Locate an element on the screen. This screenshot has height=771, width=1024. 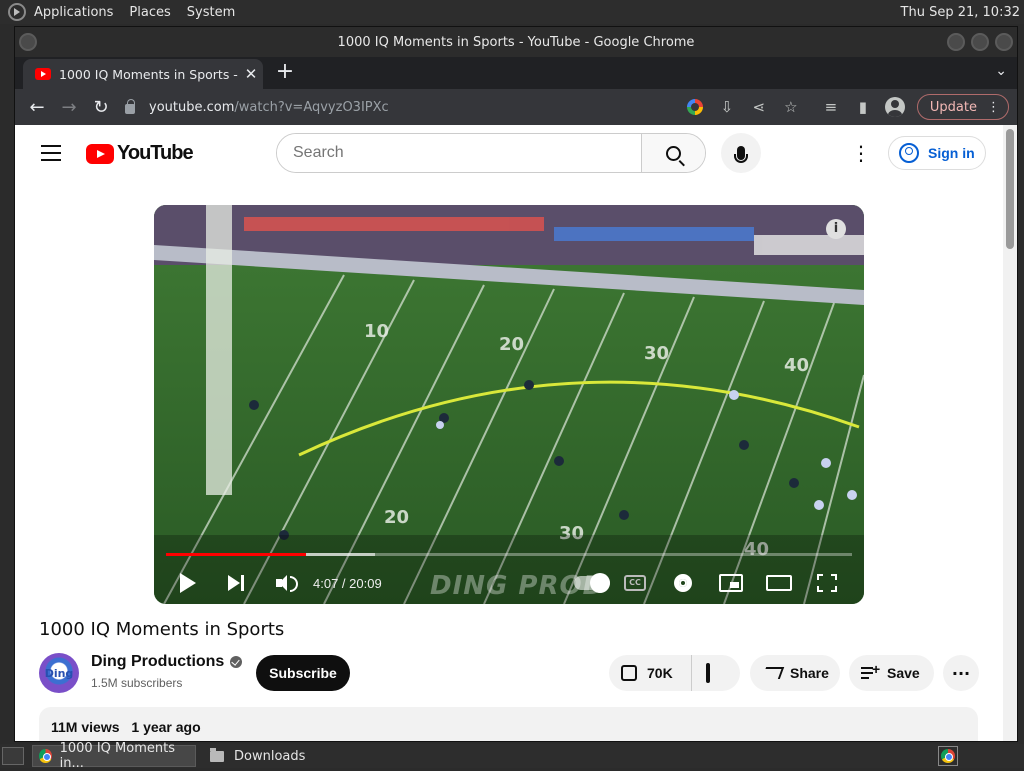
sign-in-button: Sign in is located at coordinates (937, 153).